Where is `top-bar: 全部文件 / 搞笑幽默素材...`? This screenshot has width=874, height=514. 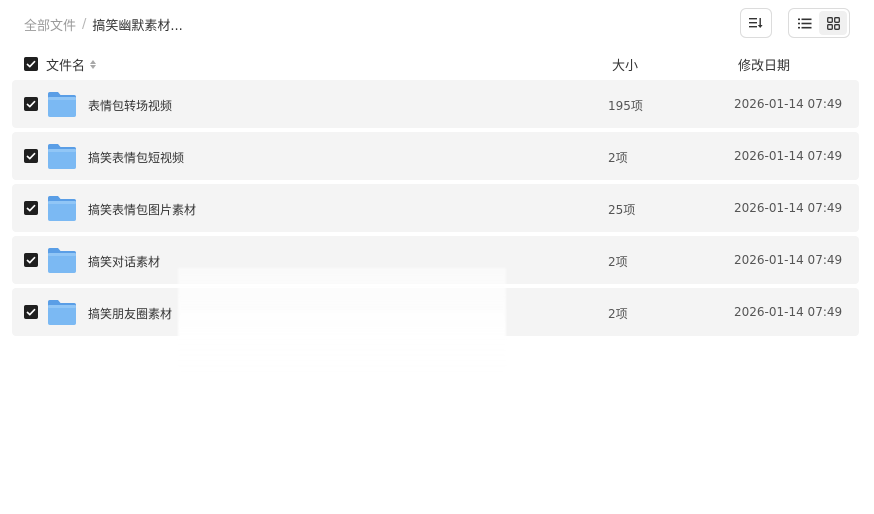 top-bar: 全部文件 / 搞笑幽默素材... is located at coordinates (437, 24).